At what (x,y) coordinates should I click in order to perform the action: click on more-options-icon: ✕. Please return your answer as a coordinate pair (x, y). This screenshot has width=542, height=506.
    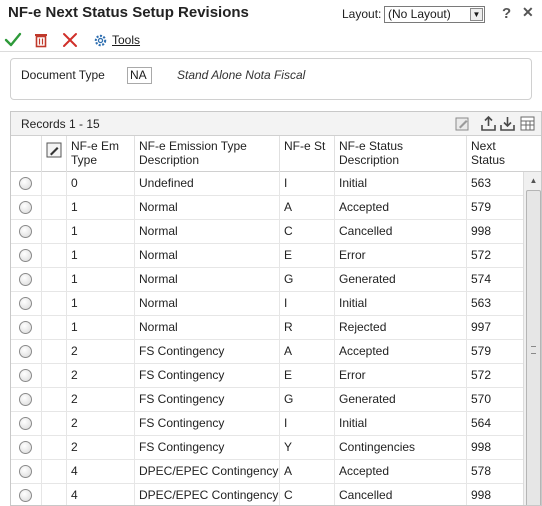
    Looking at the image, I should click on (528, 12).